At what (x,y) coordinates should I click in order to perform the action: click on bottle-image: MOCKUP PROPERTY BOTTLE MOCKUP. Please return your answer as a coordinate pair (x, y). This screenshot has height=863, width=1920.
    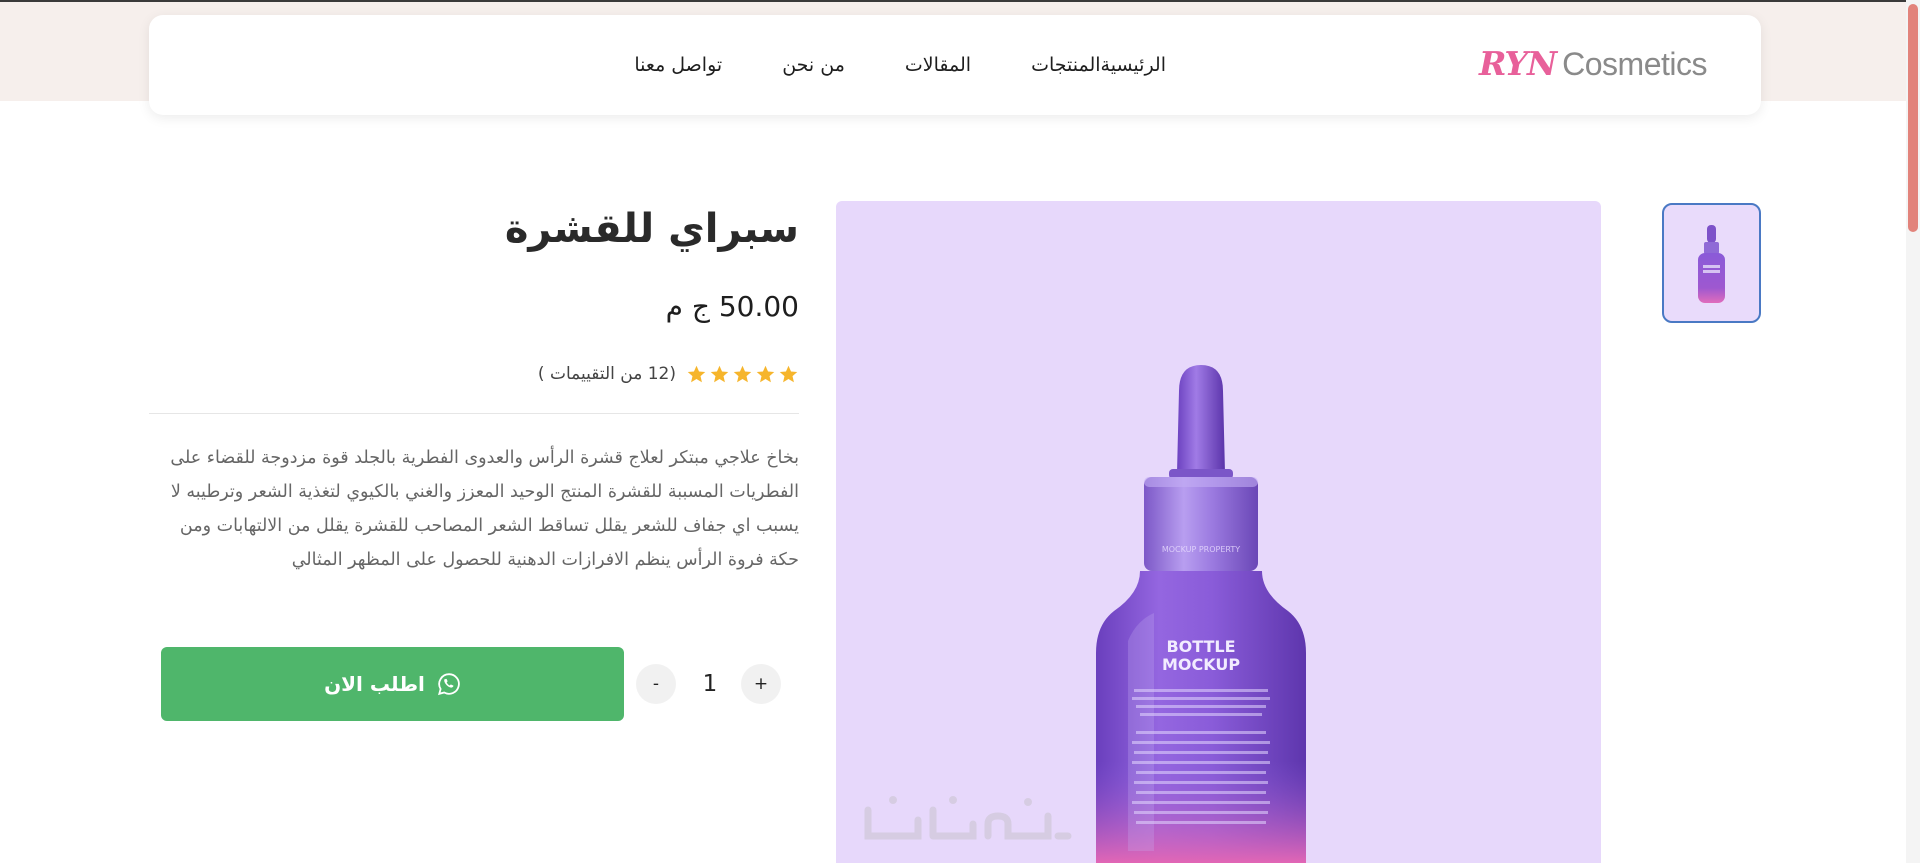
    Looking at the image, I should click on (1201, 614).